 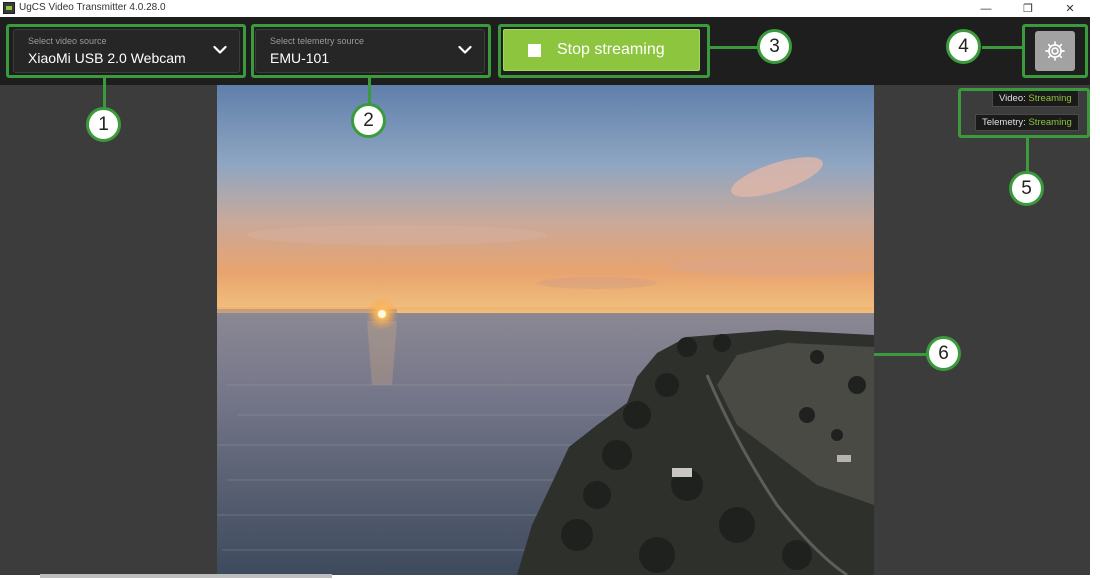 What do you see at coordinates (370, 51) in the screenshot?
I see `telemetry-source-select: Select telemetry source EMU-101` at bounding box center [370, 51].